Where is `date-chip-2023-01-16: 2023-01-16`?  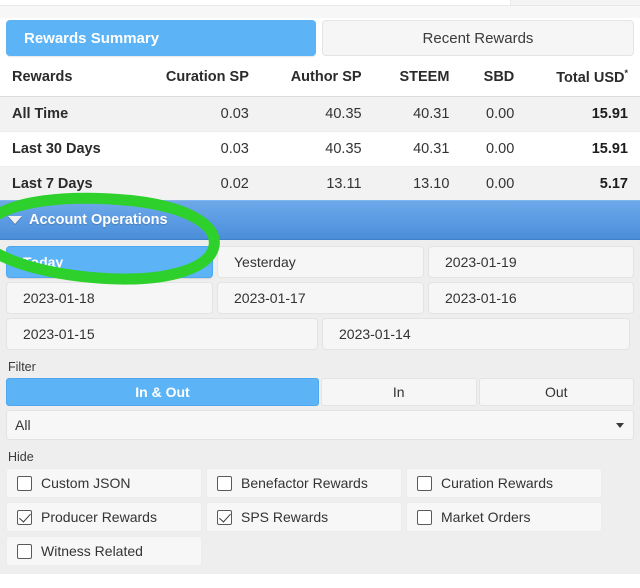
date-chip-2023-01-16: 2023-01-16 is located at coordinates (531, 298).